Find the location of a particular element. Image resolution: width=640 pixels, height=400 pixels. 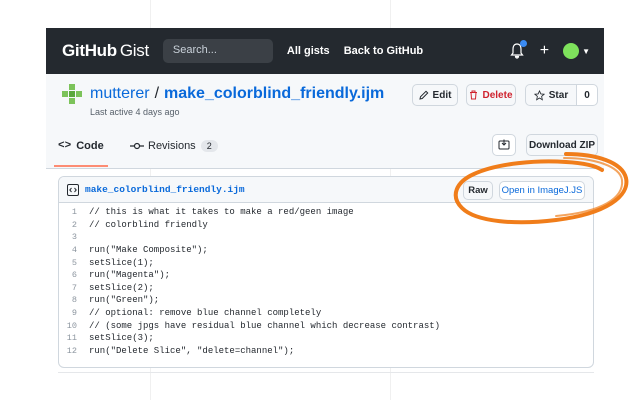

code-file-icon is located at coordinates (73, 189).